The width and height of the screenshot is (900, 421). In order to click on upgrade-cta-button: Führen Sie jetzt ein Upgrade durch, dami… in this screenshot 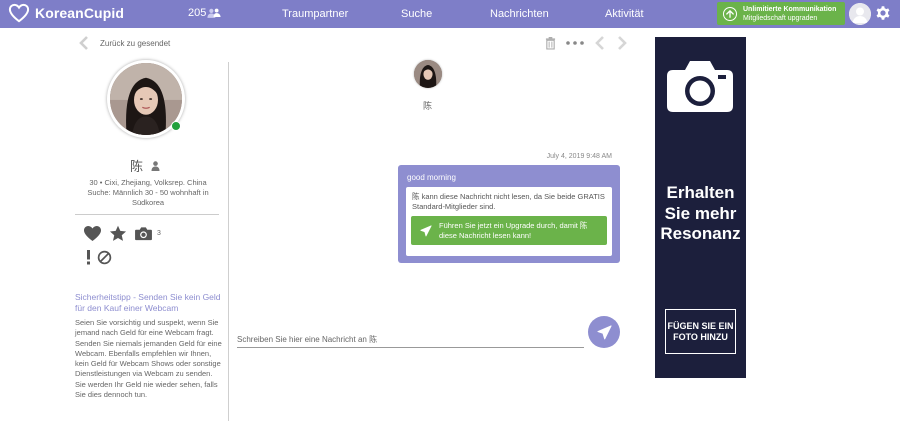, I will do `click(509, 230)`.